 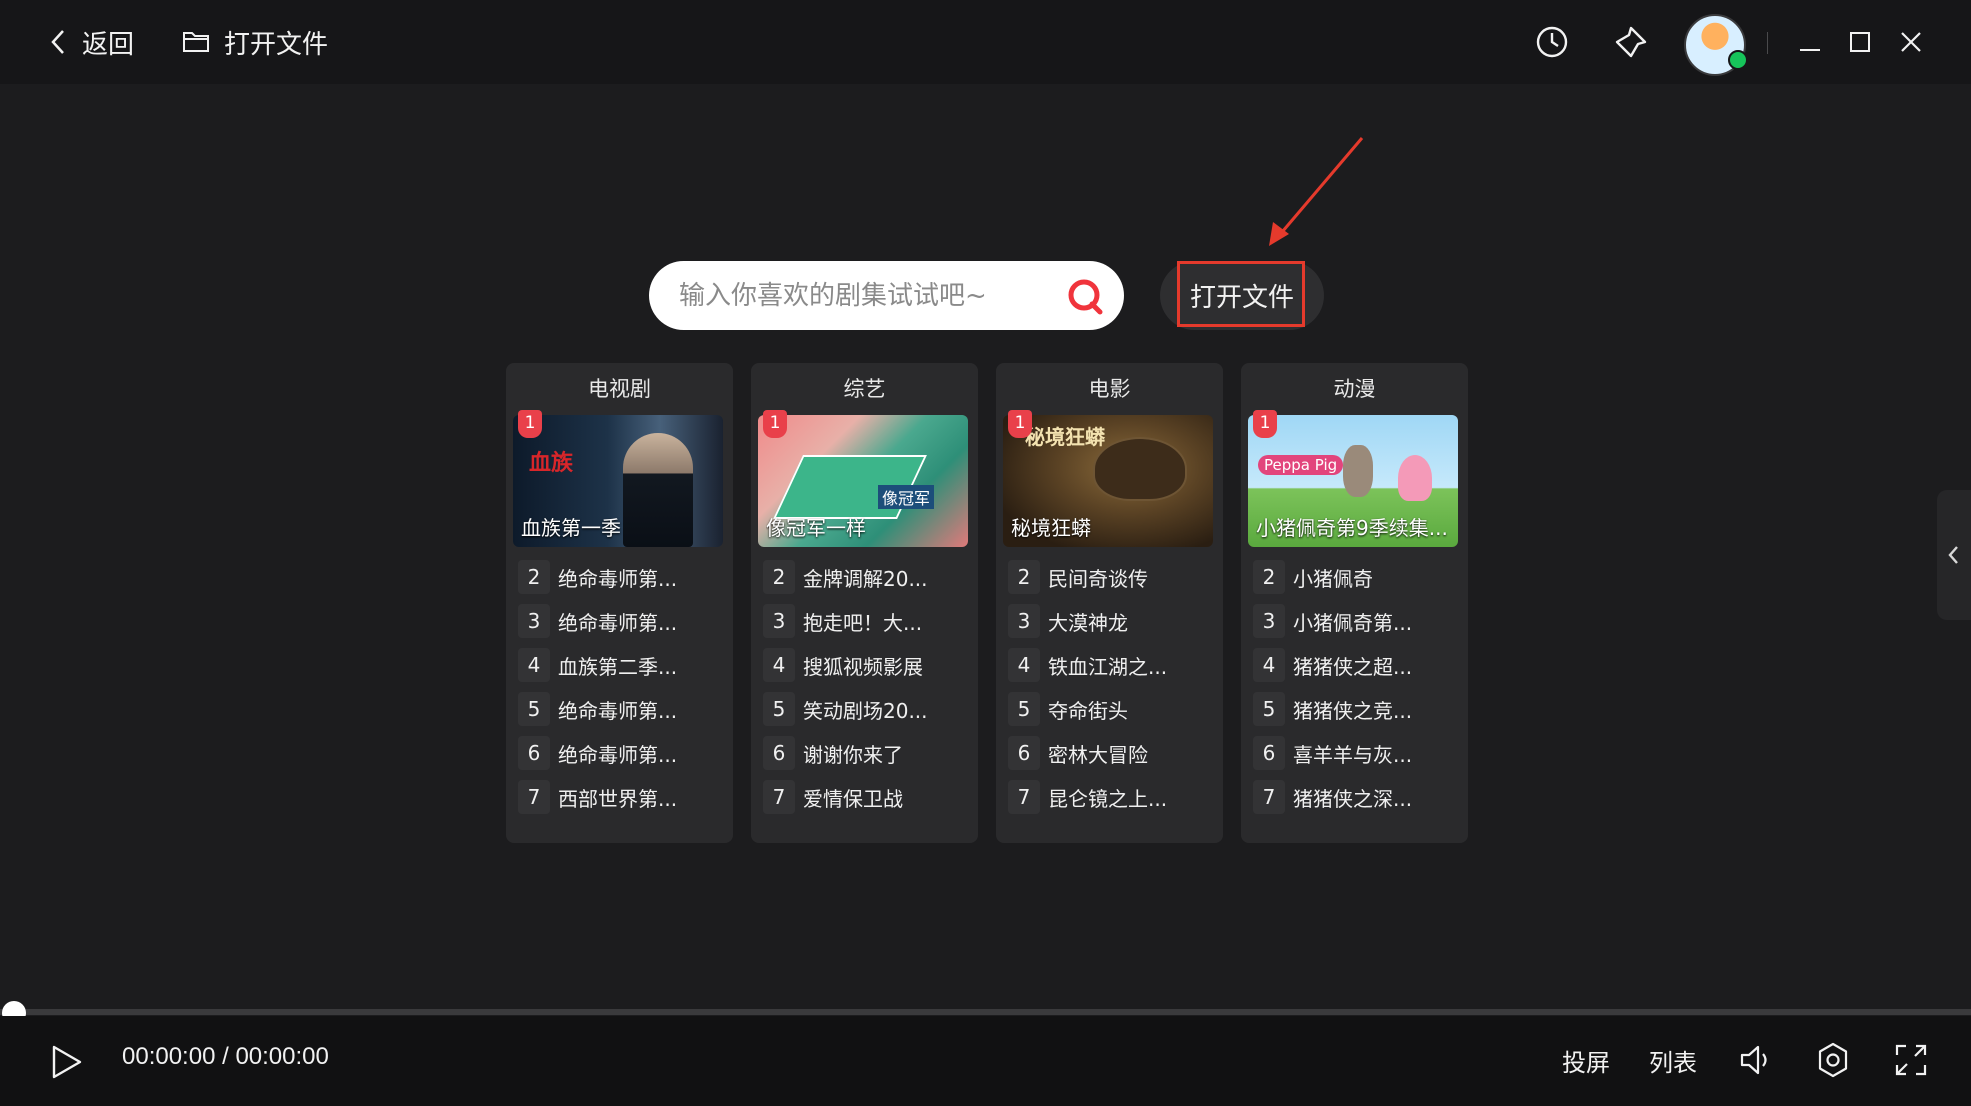 I want to click on item-title: 民间奇谈传, so click(x=1098, y=578).